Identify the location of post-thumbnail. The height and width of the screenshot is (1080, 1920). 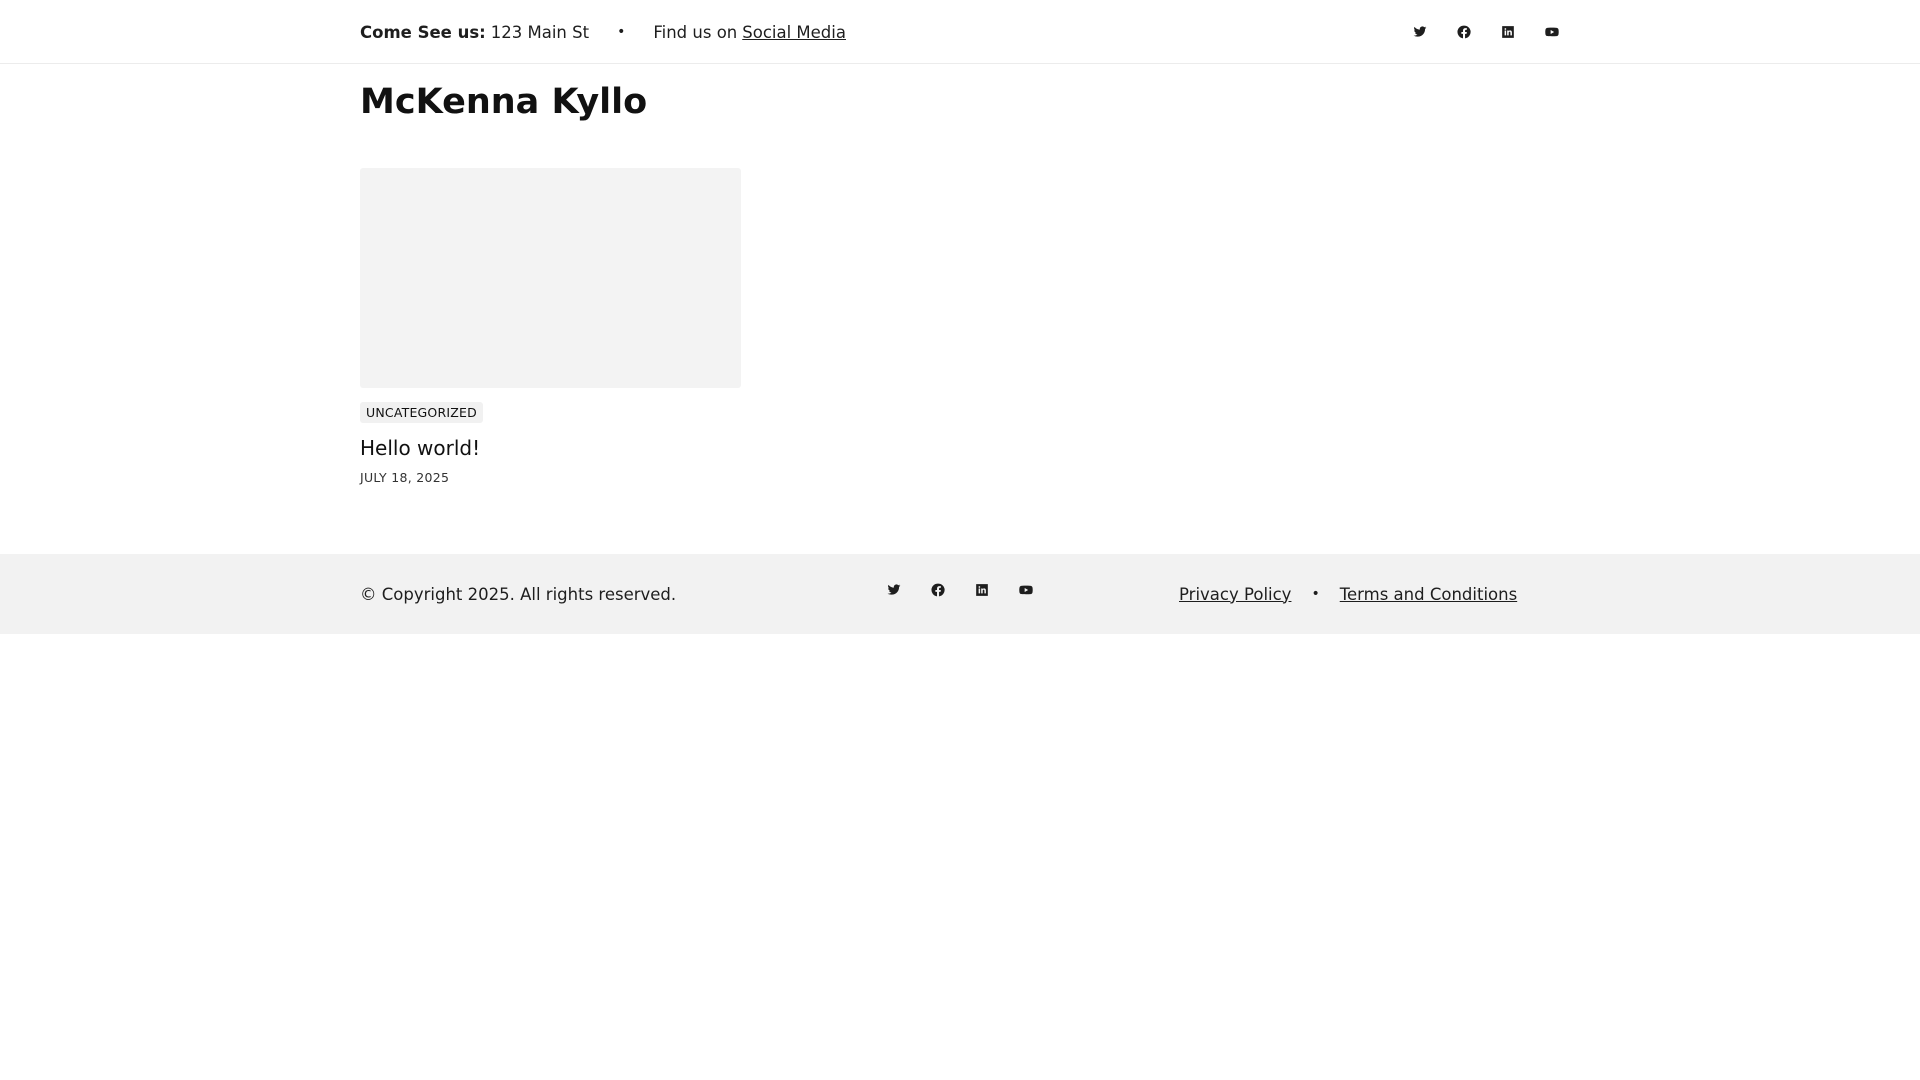
(550, 278).